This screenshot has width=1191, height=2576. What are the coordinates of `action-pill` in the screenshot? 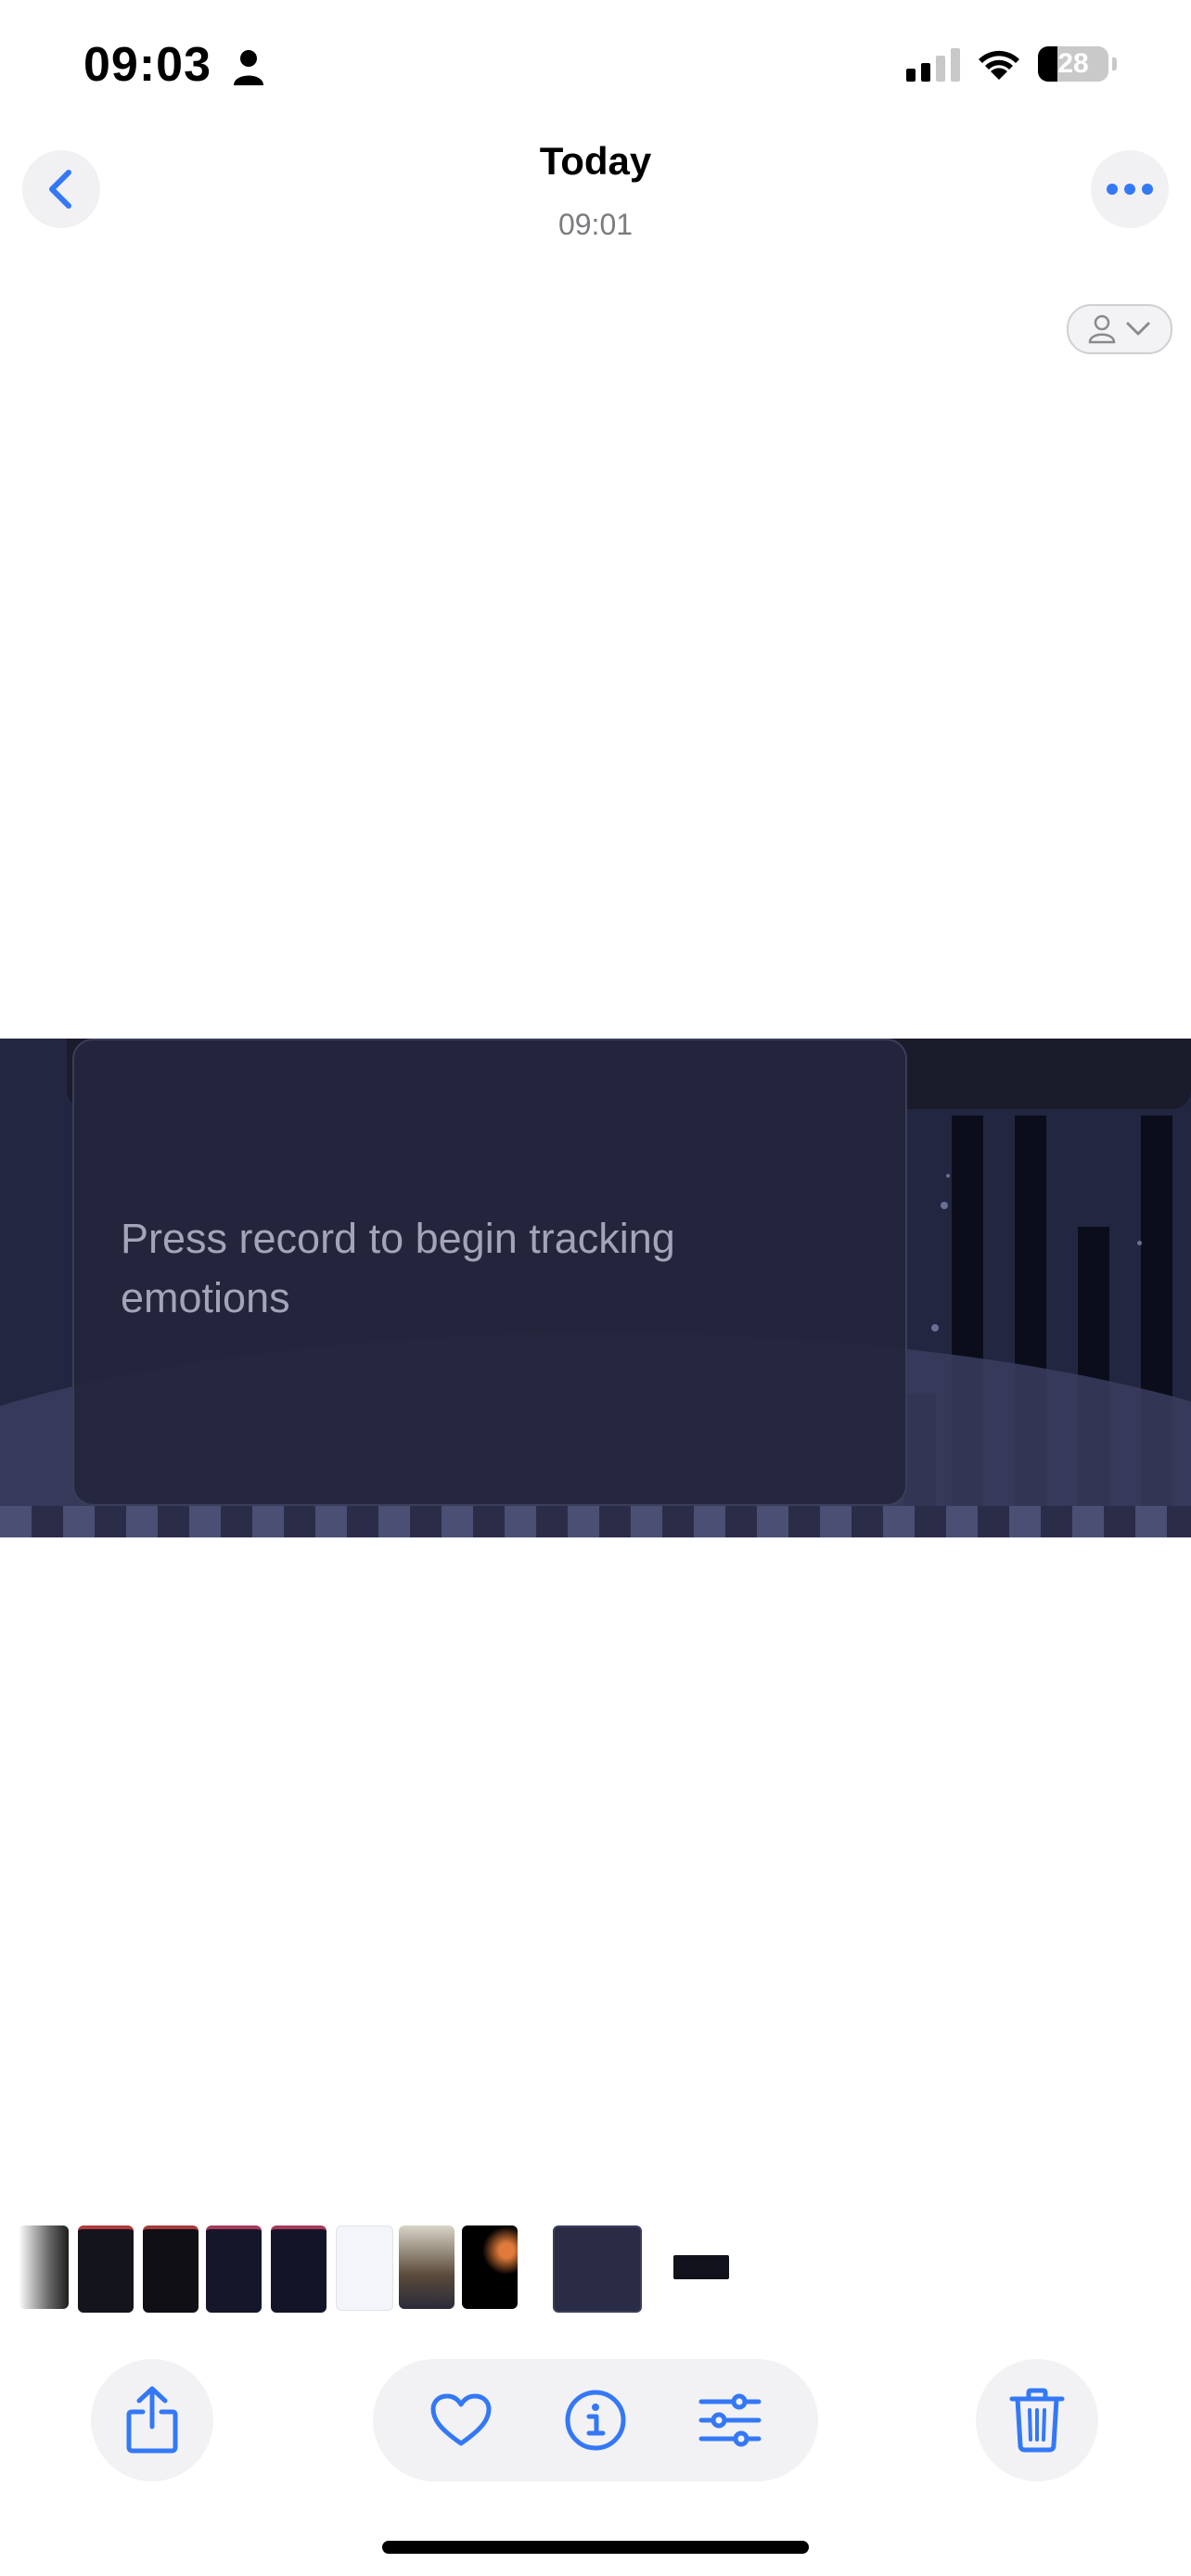 It's located at (595, 2420).